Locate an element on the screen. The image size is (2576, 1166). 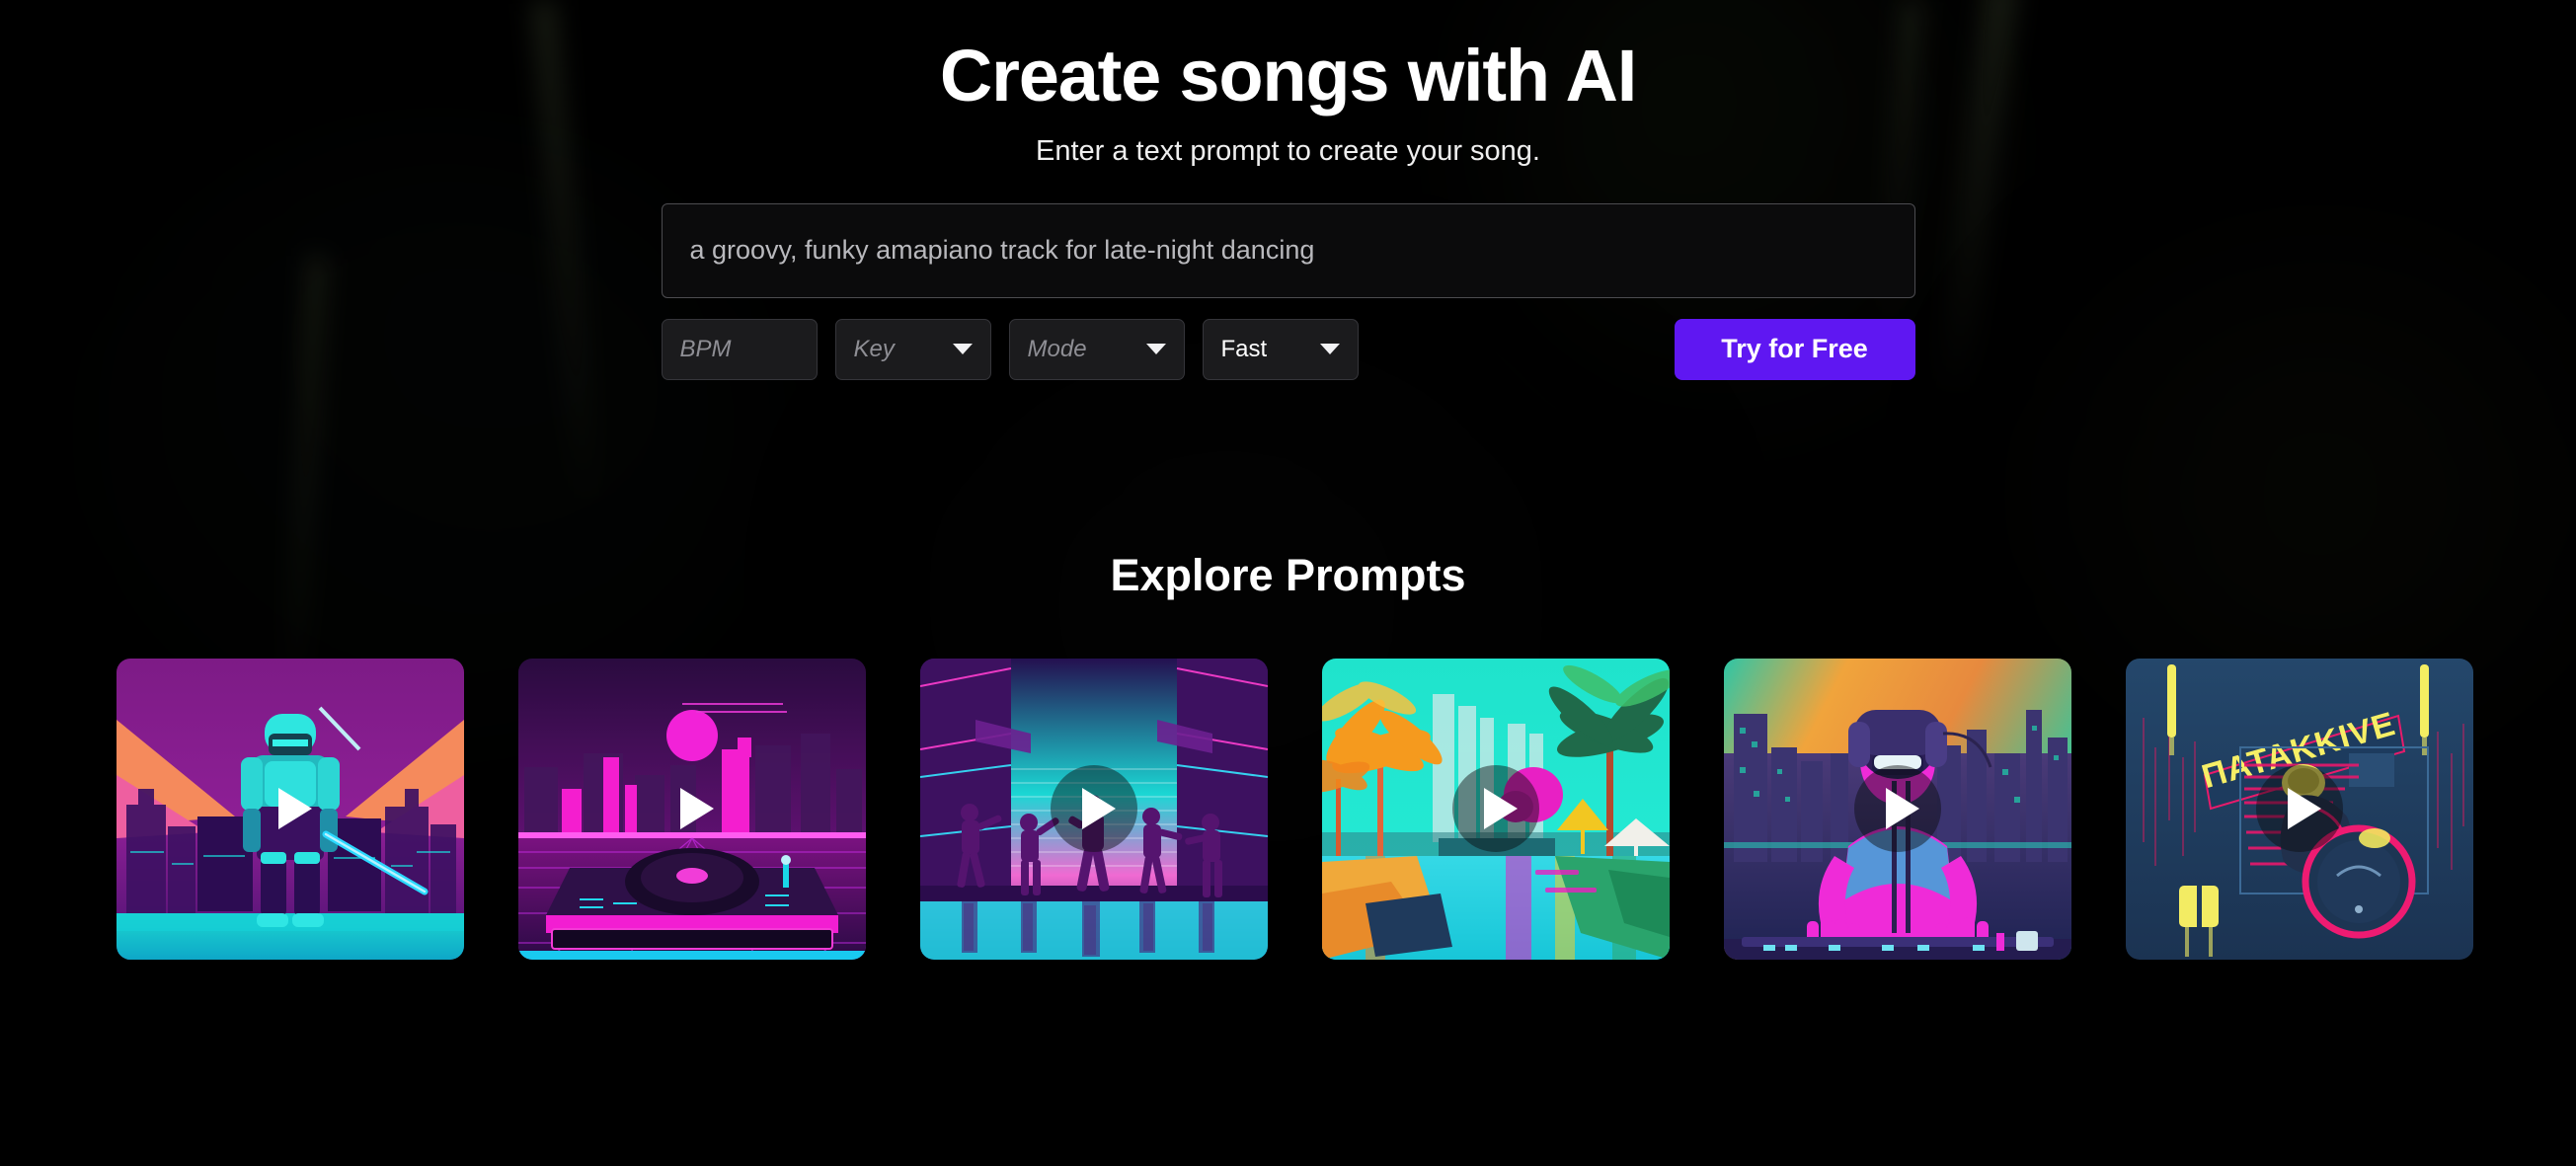
key-label: Key is located at coordinates (874, 348).